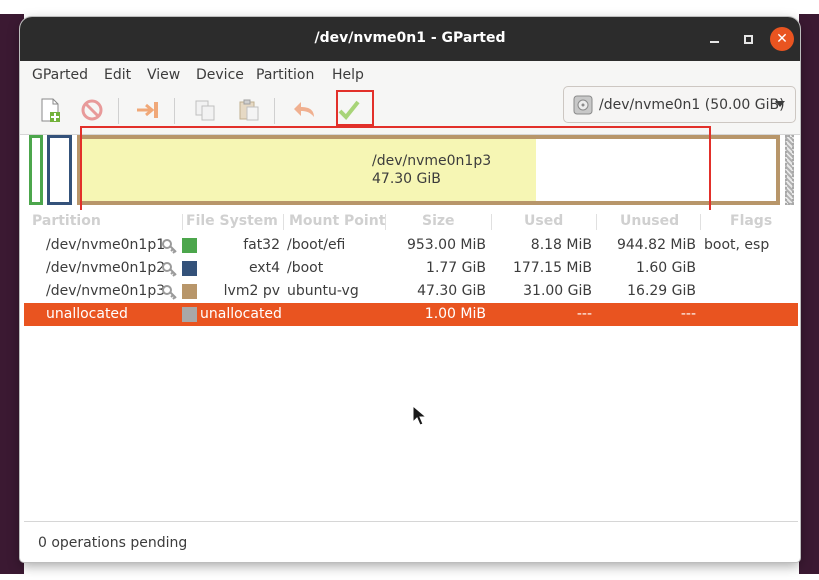  Describe the element at coordinates (410, 75) in the screenshot. I see `menu-bar: GParted Edit View Device Partition Help` at that location.